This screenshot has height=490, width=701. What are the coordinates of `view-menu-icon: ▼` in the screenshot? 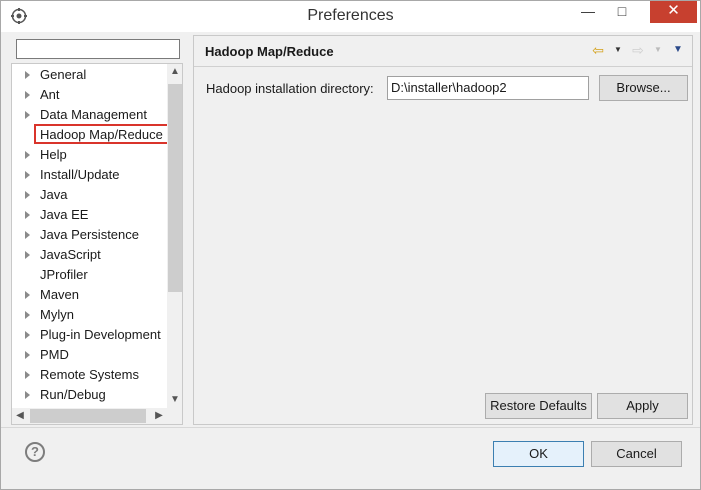 It's located at (678, 50).